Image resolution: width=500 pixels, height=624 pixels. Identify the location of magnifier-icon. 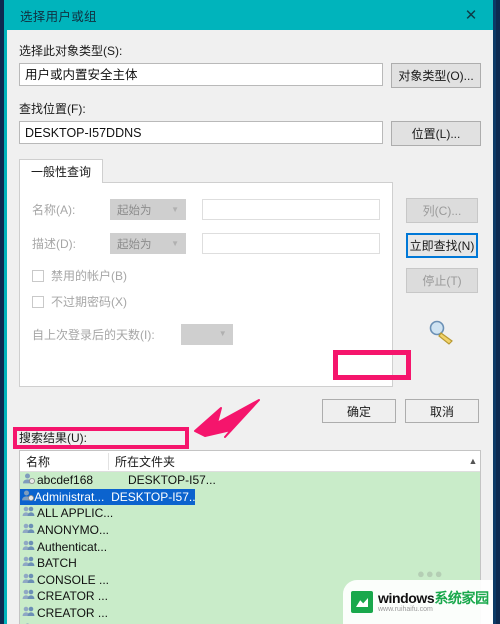
(442, 334).